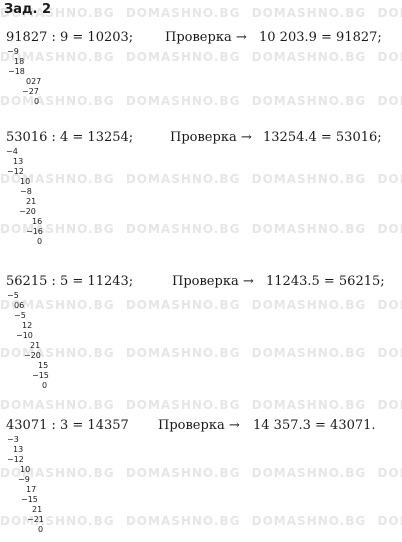  What do you see at coordinates (13, 439) in the screenshot?
I see `step: −3` at bounding box center [13, 439].